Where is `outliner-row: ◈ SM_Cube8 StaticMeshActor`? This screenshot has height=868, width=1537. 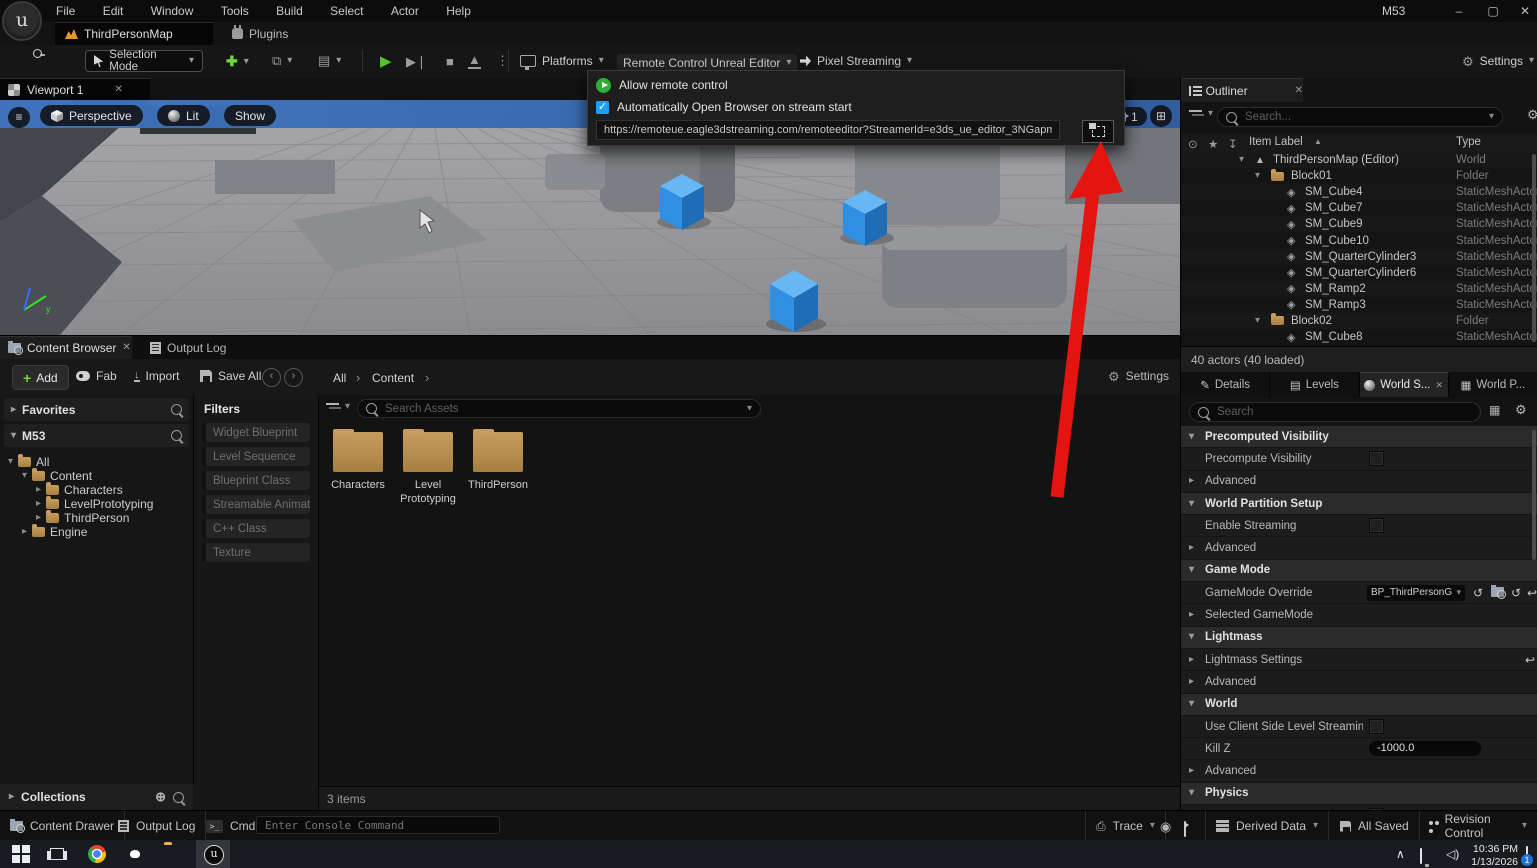
outliner-row: ◈ SM_Cube8 StaticMeshActor is located at coordinates (1359, 337).